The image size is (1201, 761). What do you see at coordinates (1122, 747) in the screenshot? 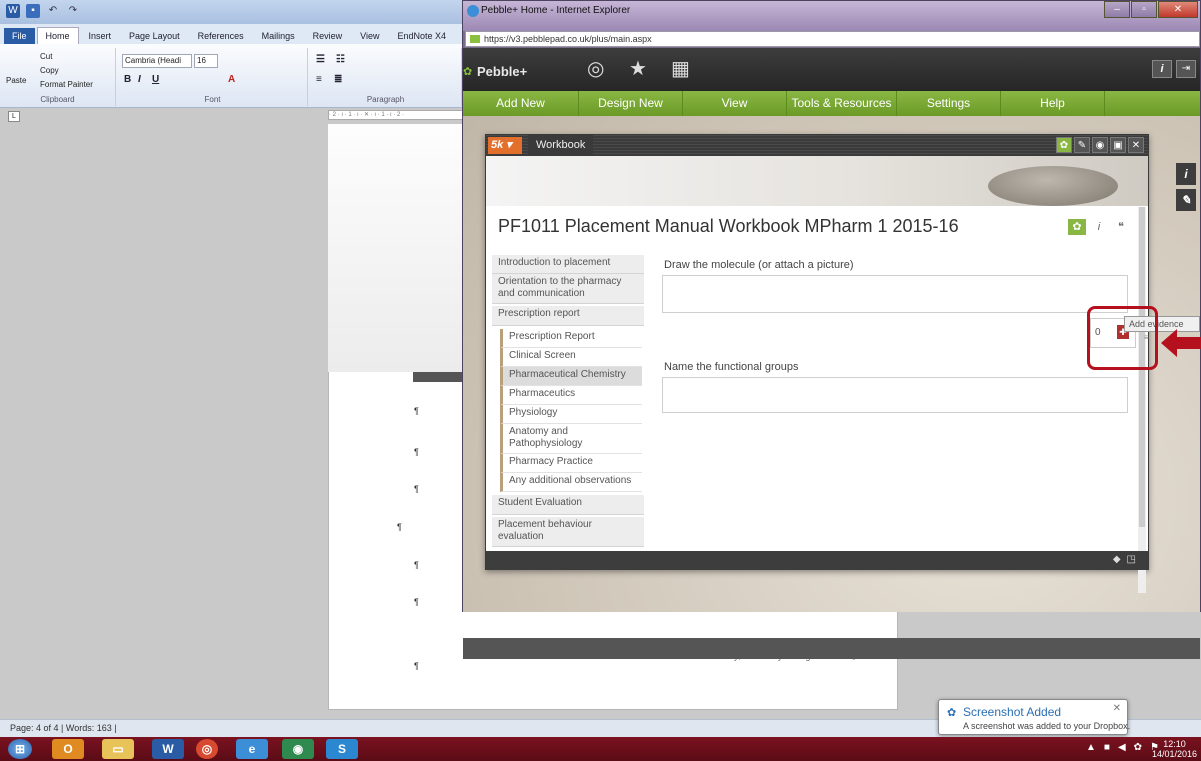
I see `volume-icon: ◀` at bounding box center [1122, 747].